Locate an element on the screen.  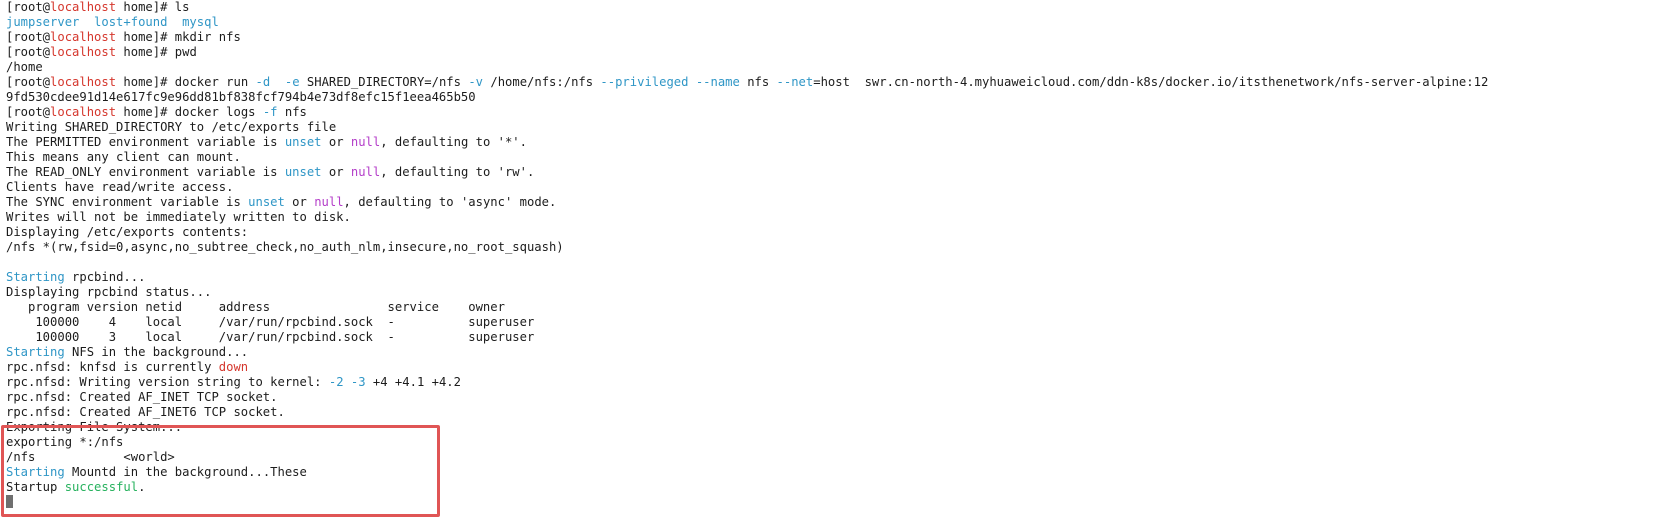
terminal-text-segment: This means any client can mount. is located at coordinates (123, 157).